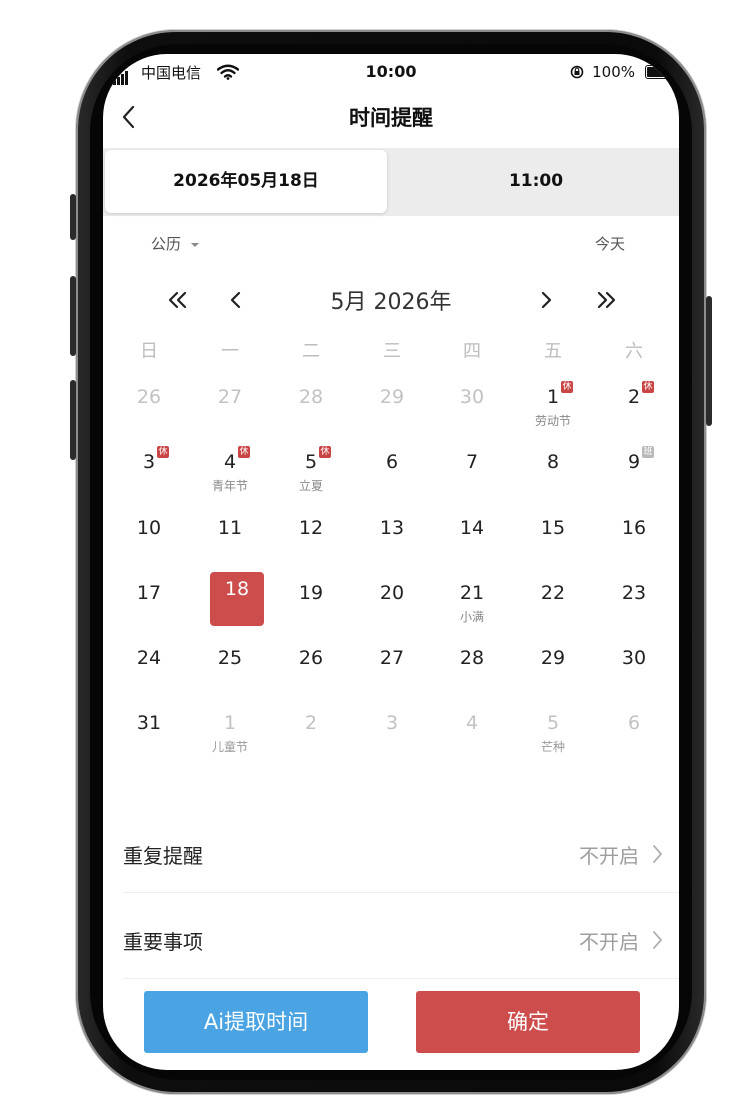 The height and width of the screenshot is (1112, 754). I want to click on prev-month-icon, so click(236, 300).